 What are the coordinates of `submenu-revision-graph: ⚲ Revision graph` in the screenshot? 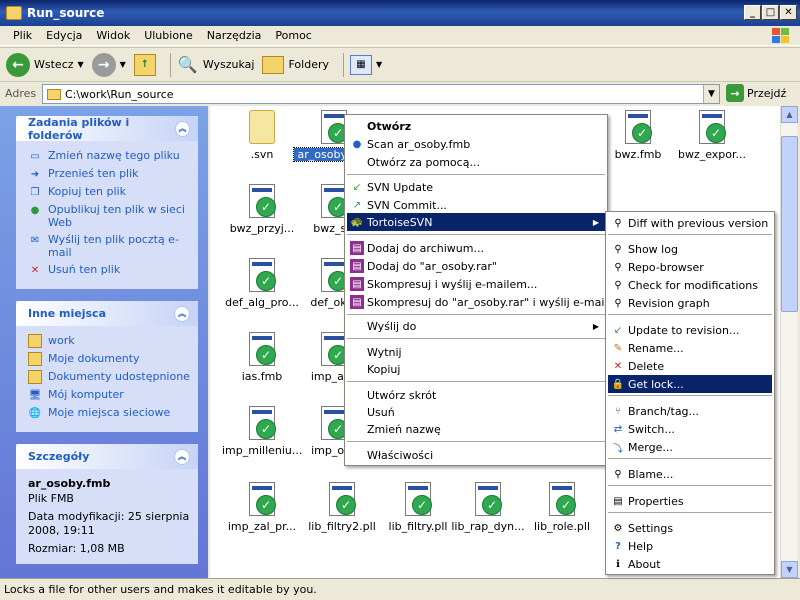 It's located at (690, 303).